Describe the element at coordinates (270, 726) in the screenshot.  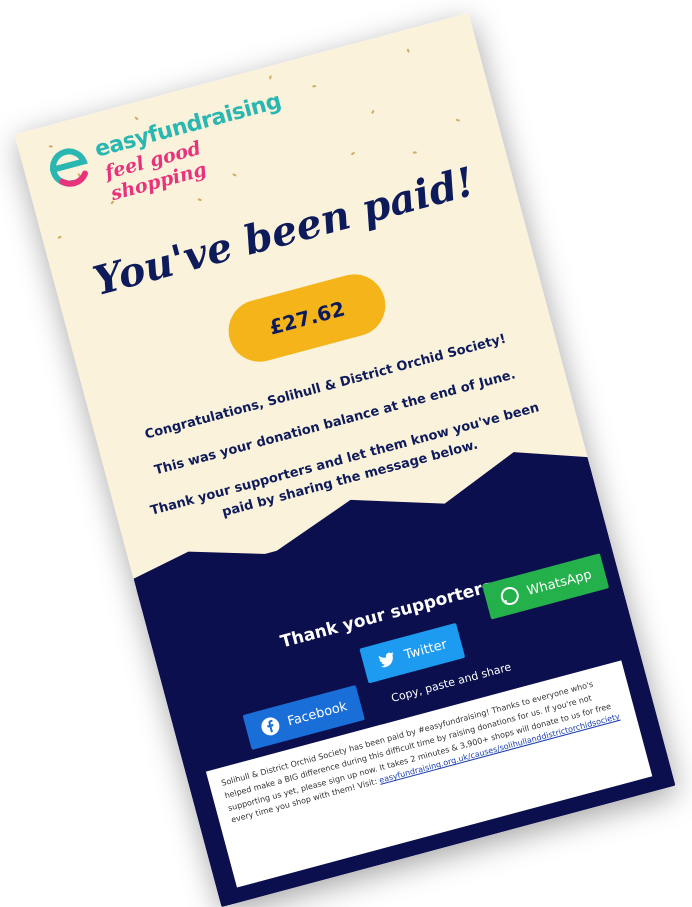
I see `facebook-icon` at that location.